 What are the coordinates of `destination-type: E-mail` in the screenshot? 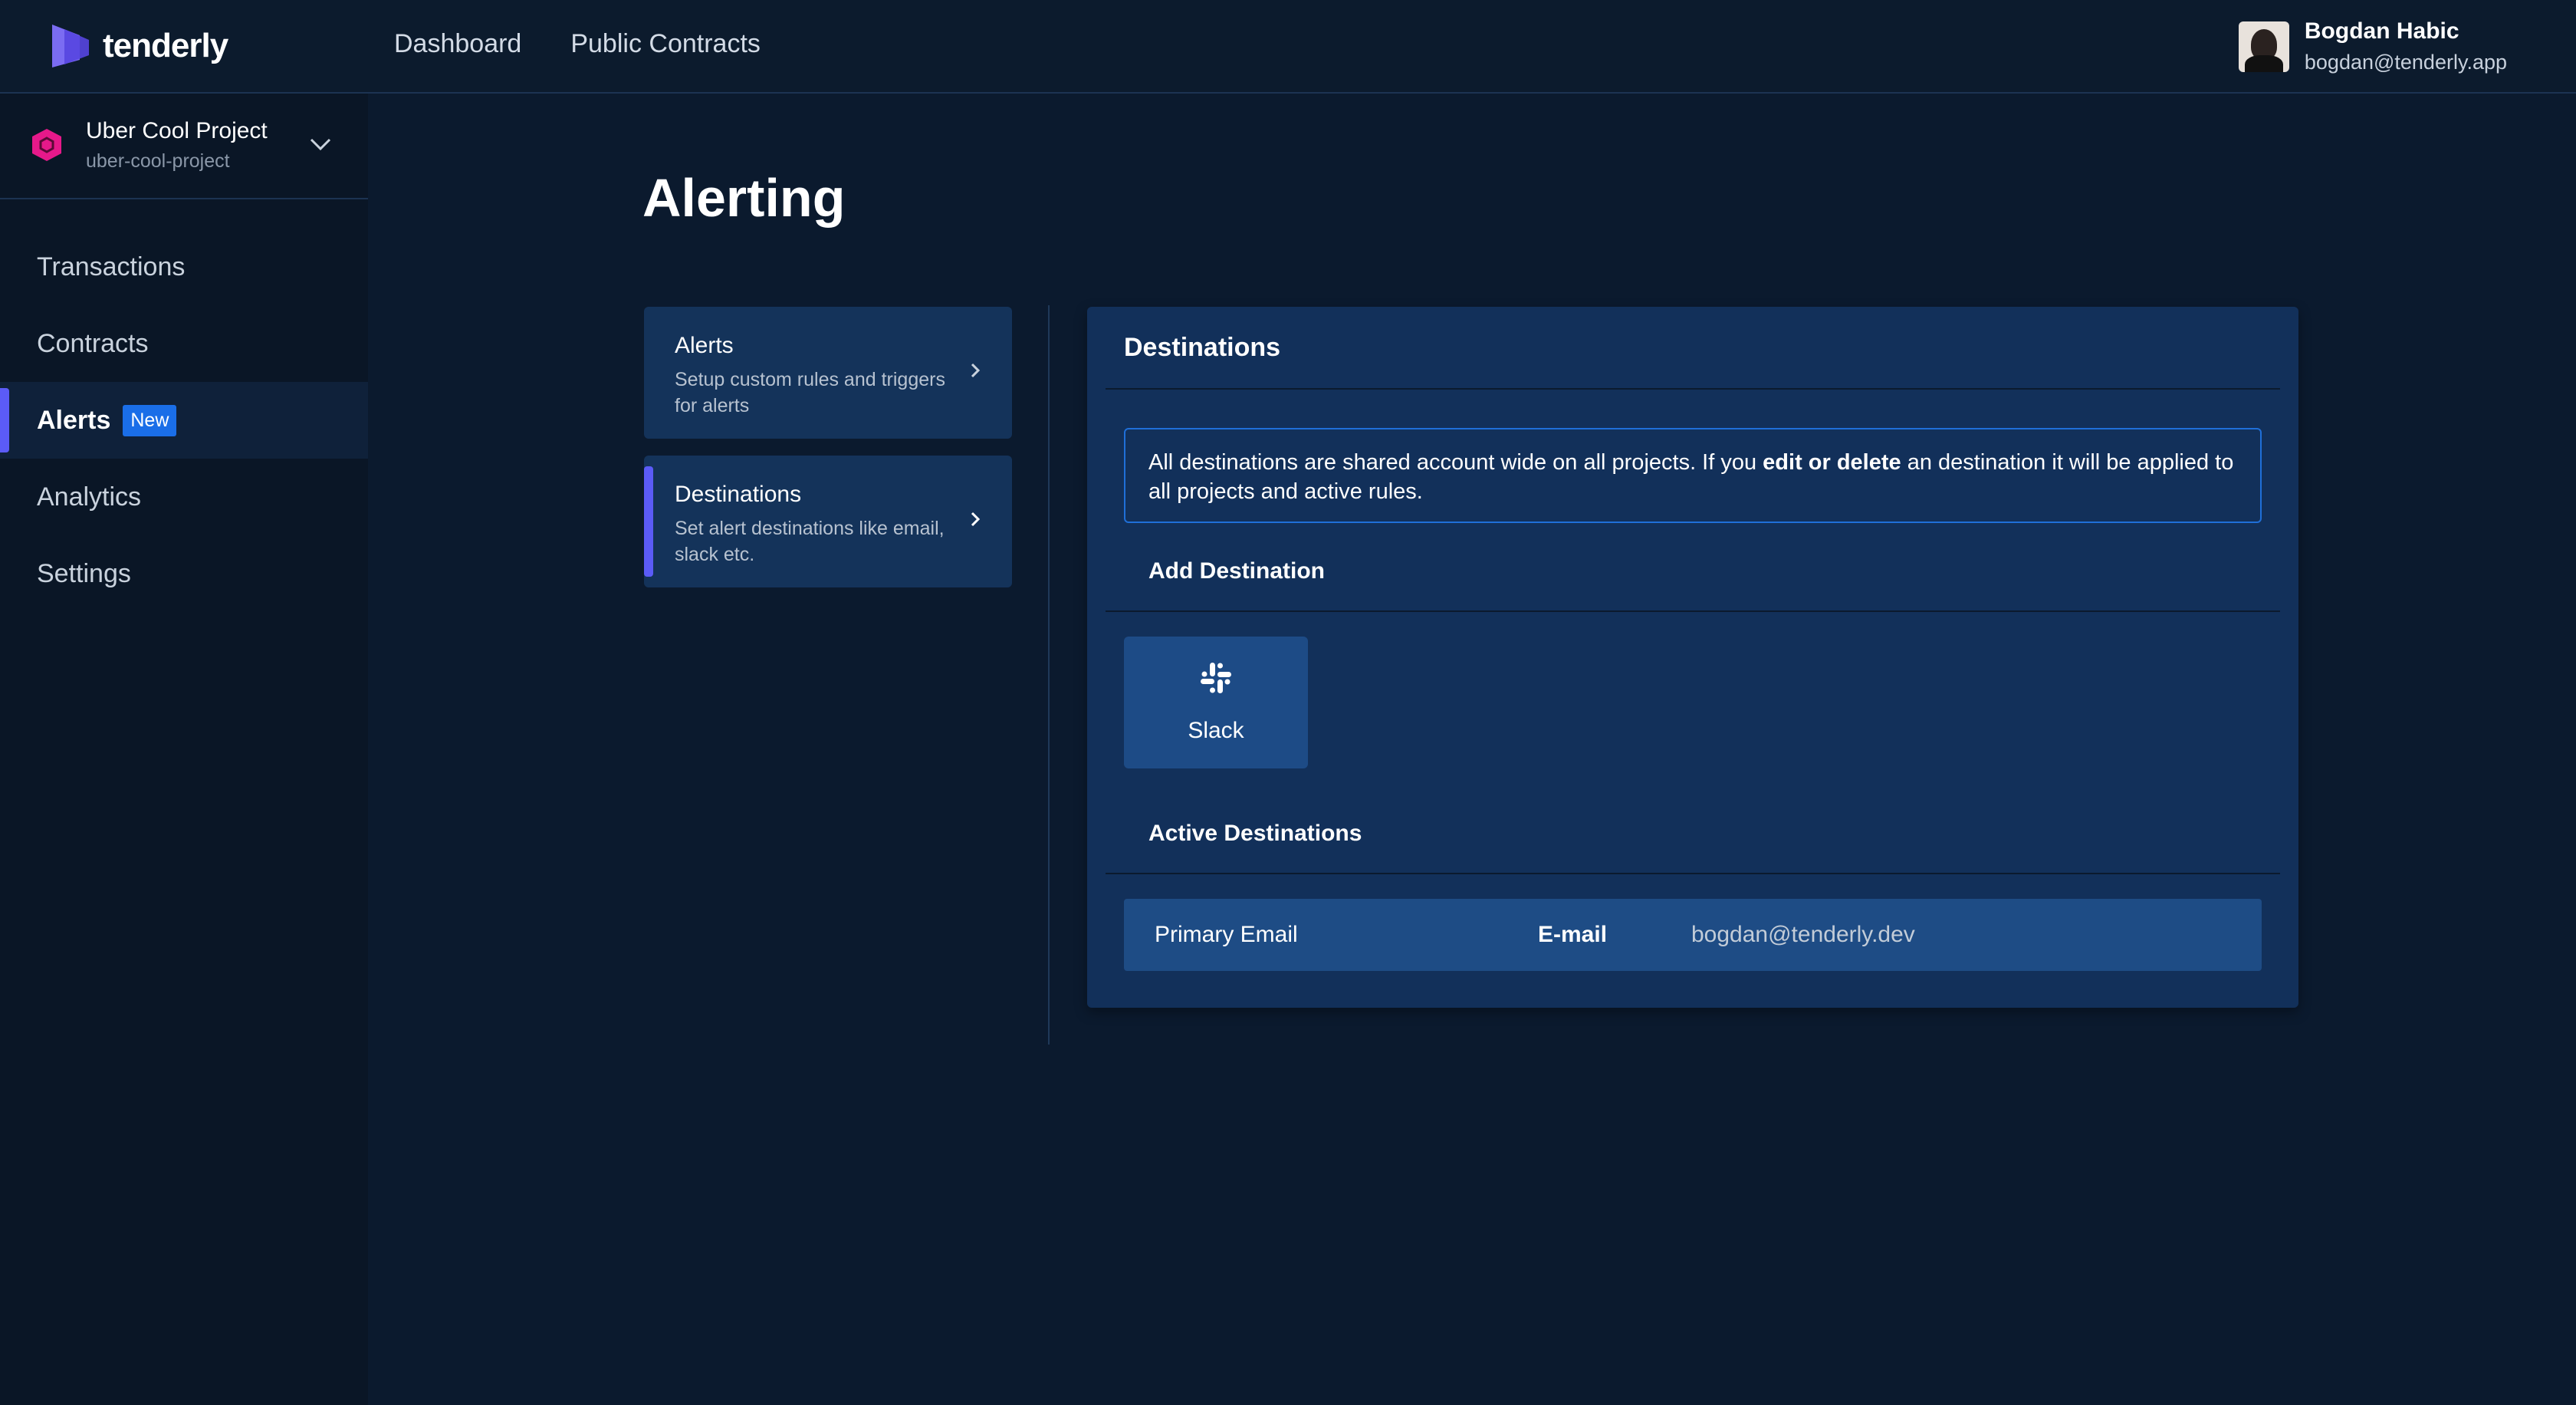 It's located at (1573, 935).